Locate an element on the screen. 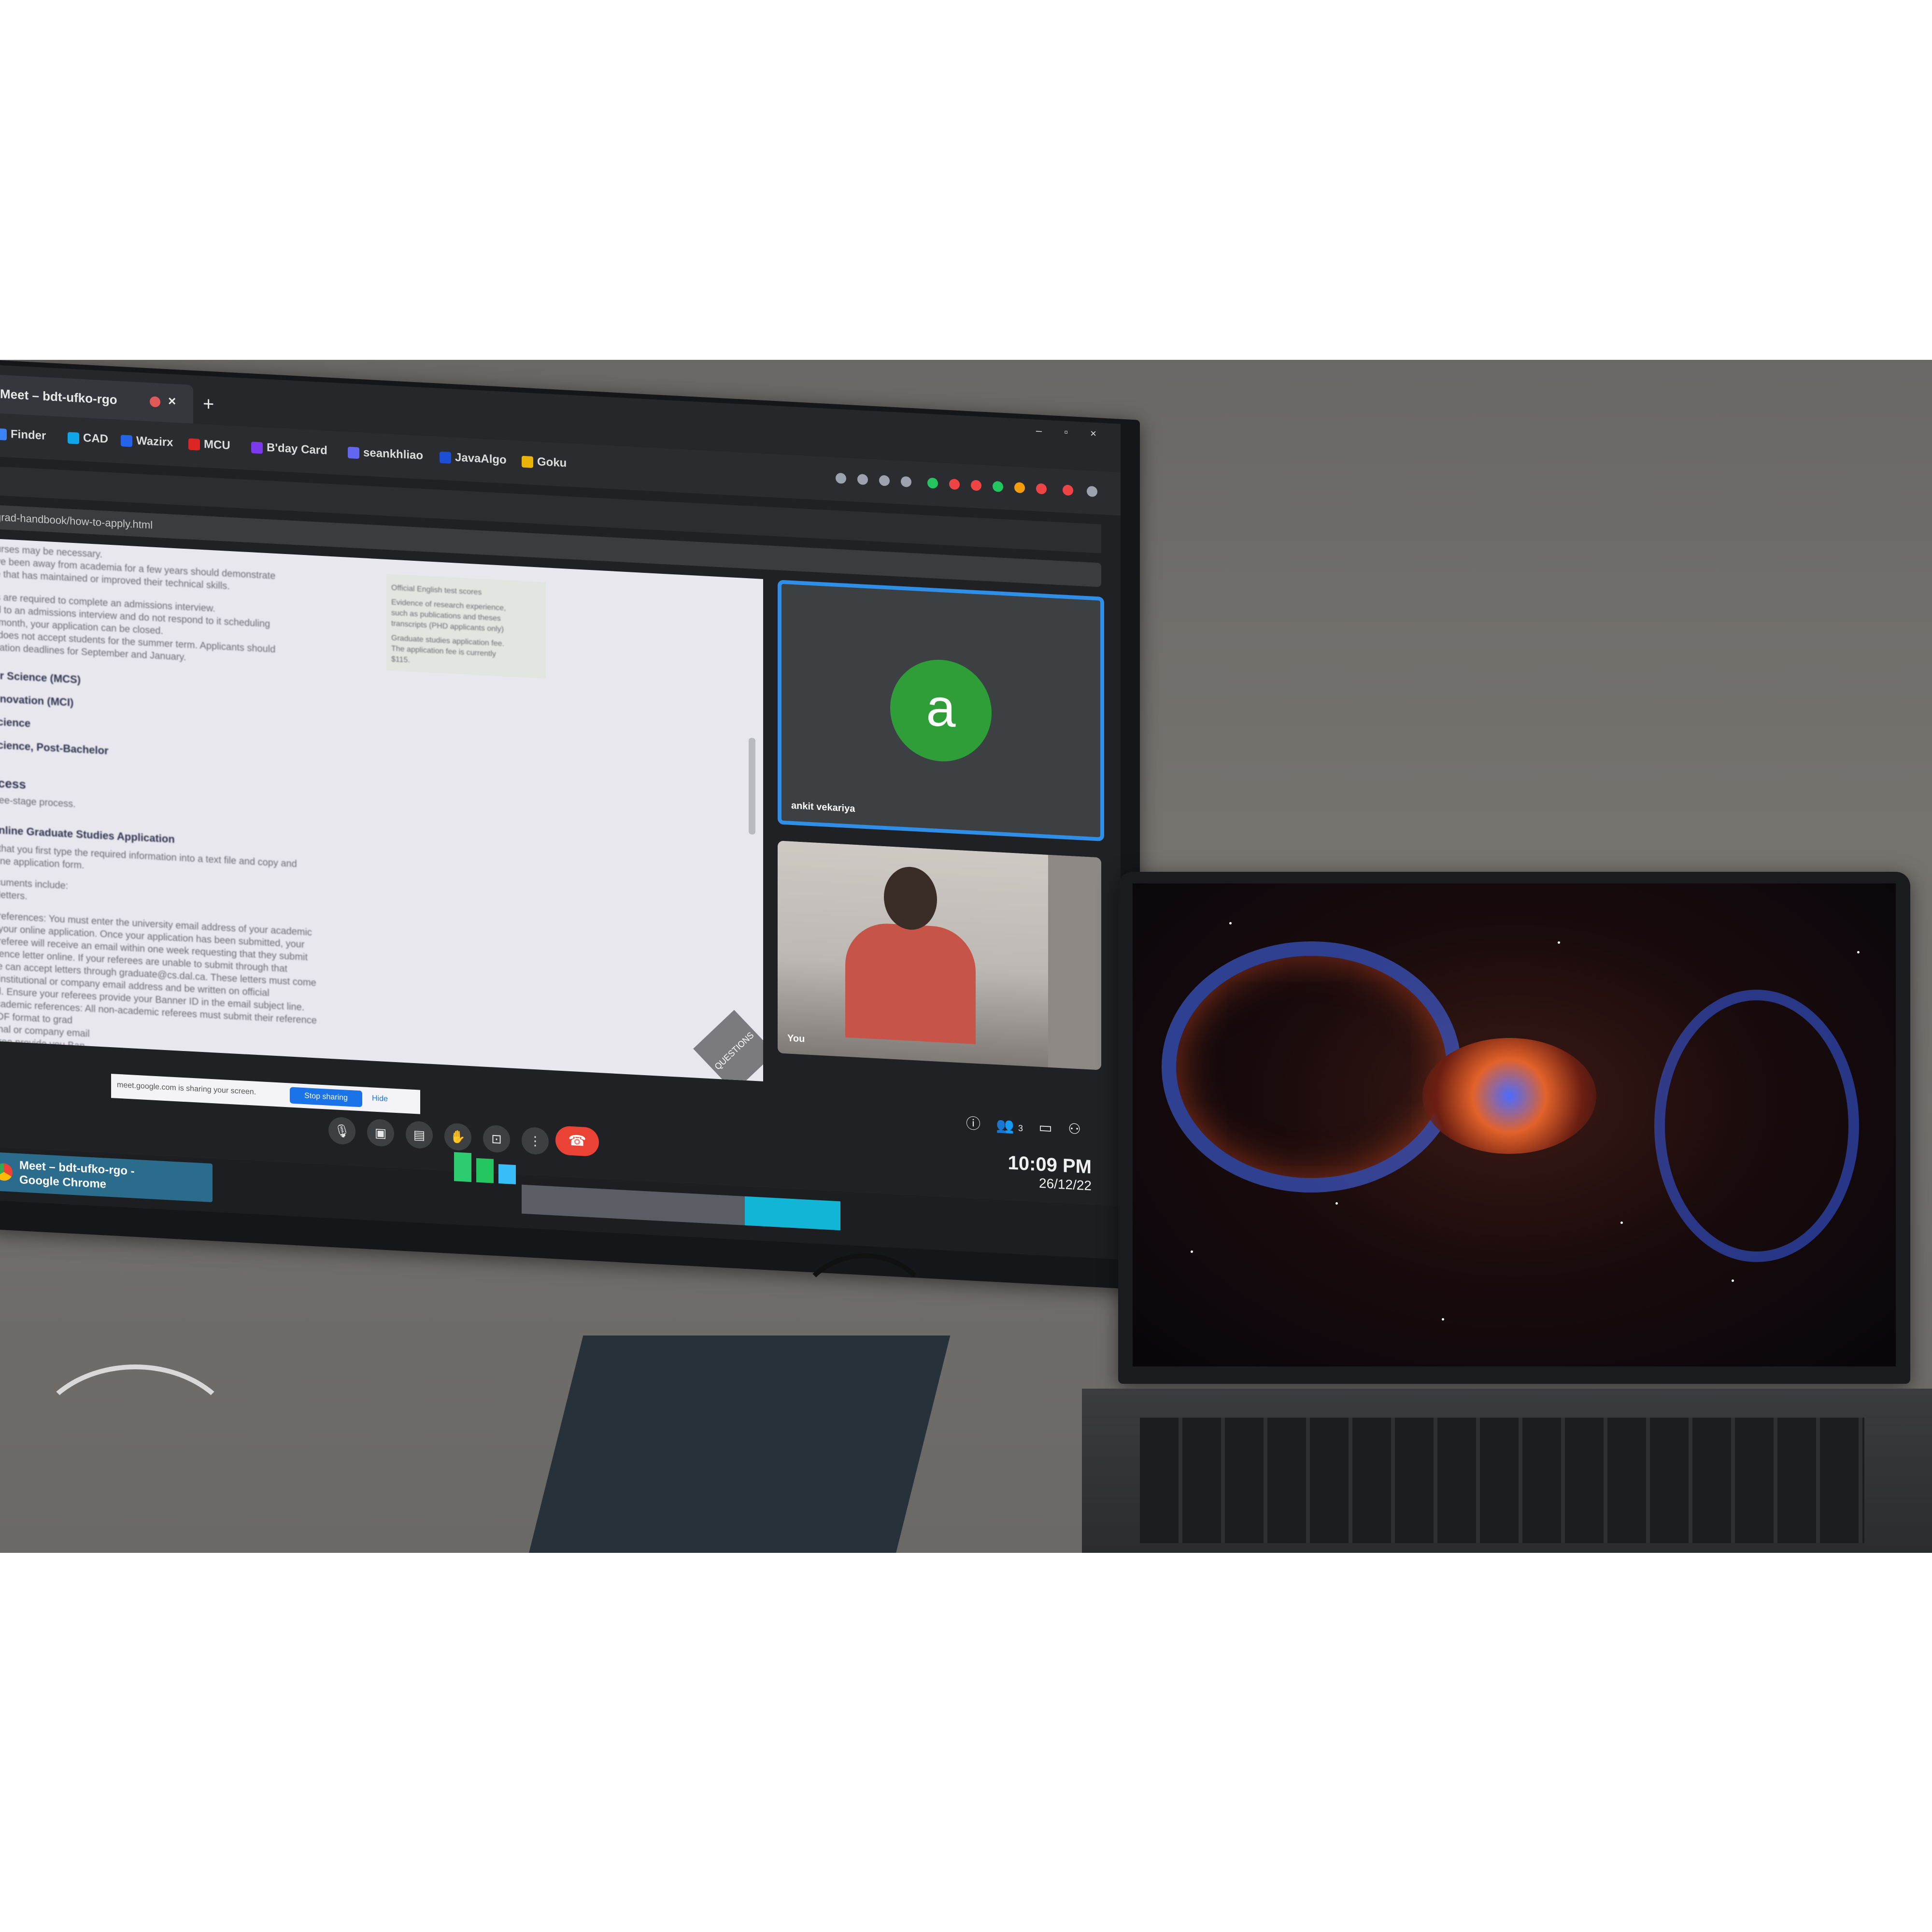 The height and width of the screenshot is (1932, 1932). bookmark-bday-card: B'day Card is located at coordinates (289, 448).